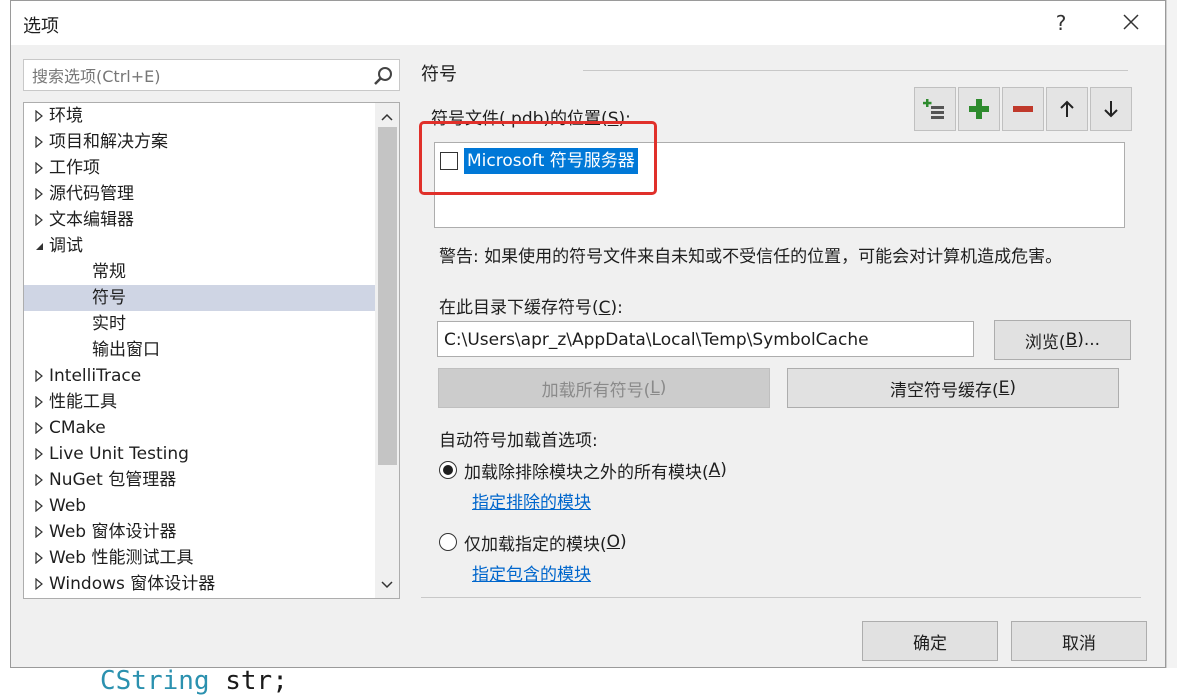  I want to click on tree-item-label: Web, so click(68, 506).